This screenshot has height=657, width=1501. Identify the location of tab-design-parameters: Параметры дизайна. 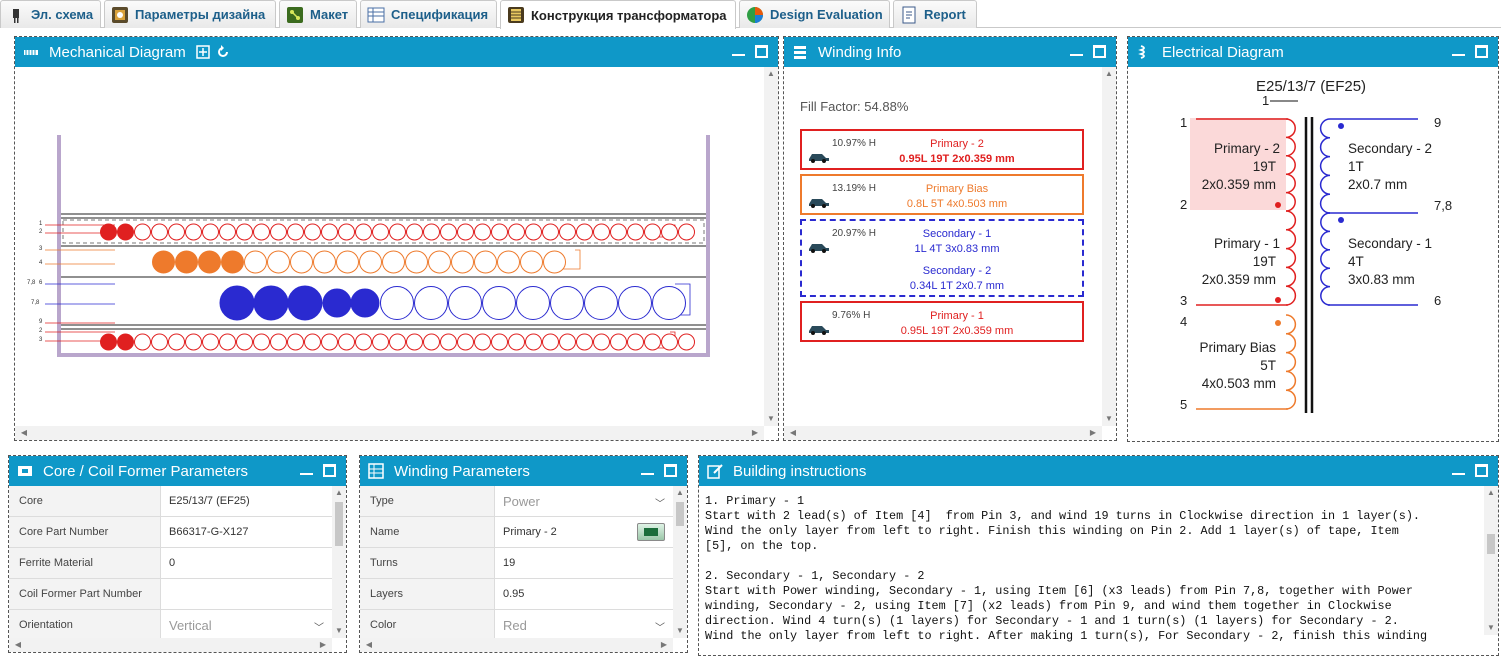
(190, 14).